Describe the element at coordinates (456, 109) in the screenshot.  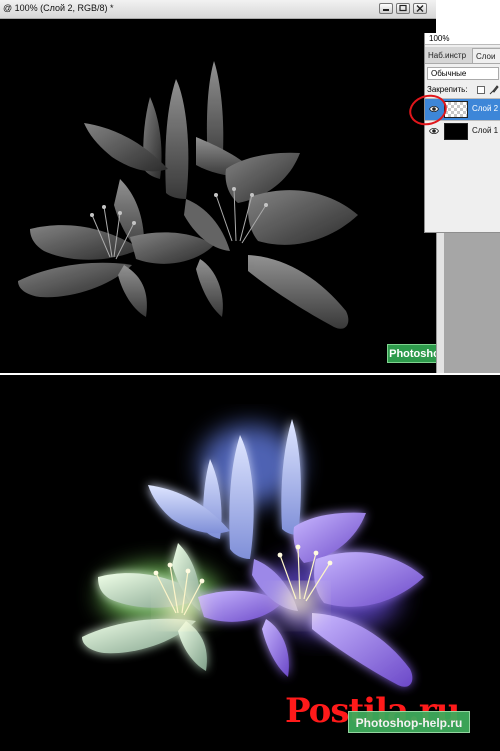
I see `layer-thumbnail-transparent` at that location.